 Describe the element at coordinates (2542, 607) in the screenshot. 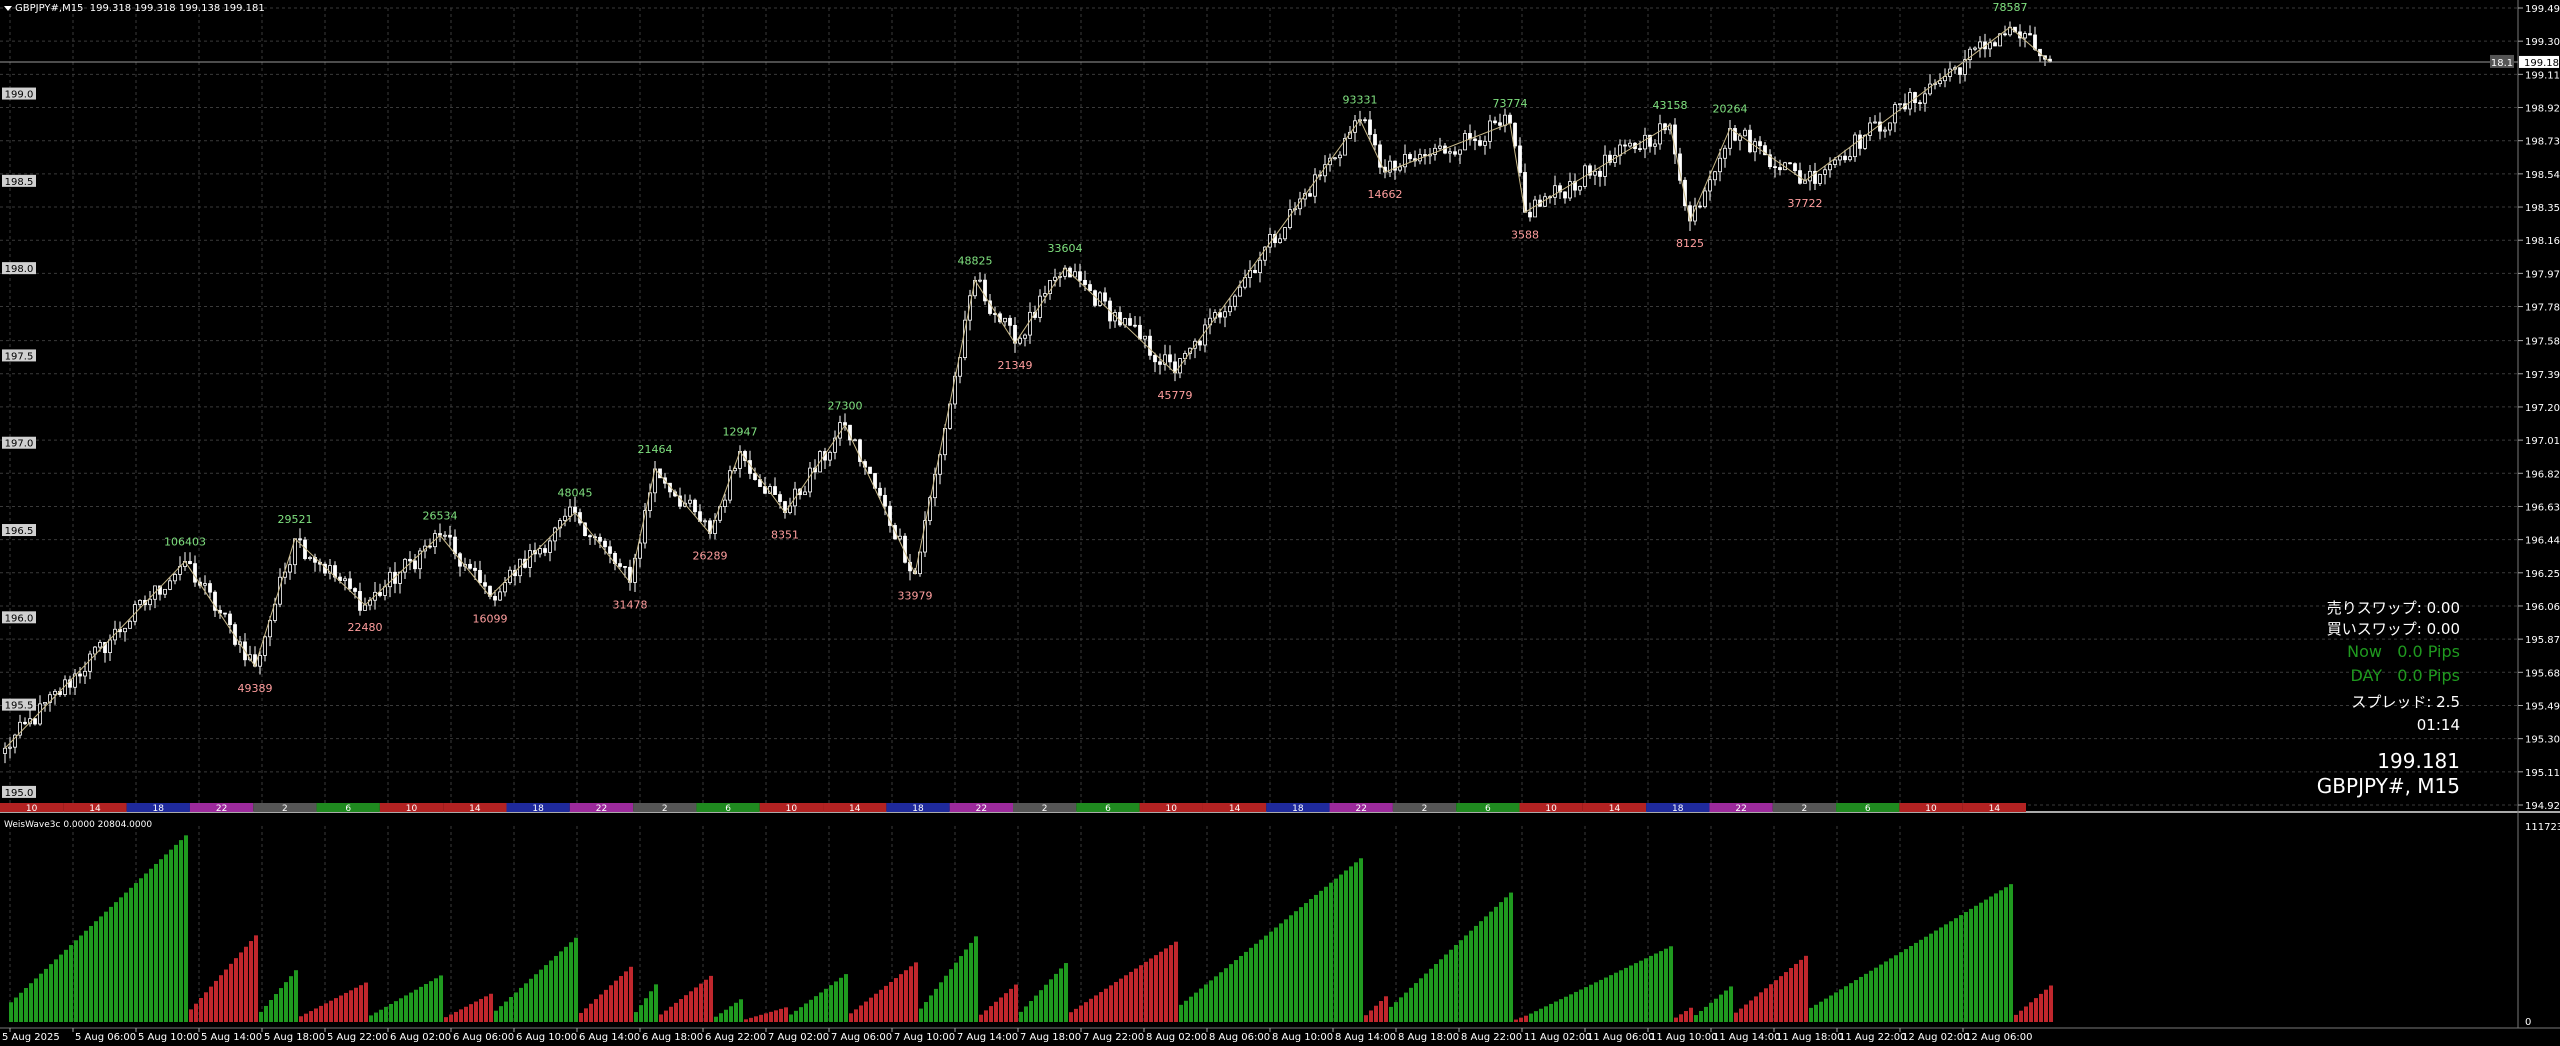

I see `axis-tick-label: 196.065` at that location.